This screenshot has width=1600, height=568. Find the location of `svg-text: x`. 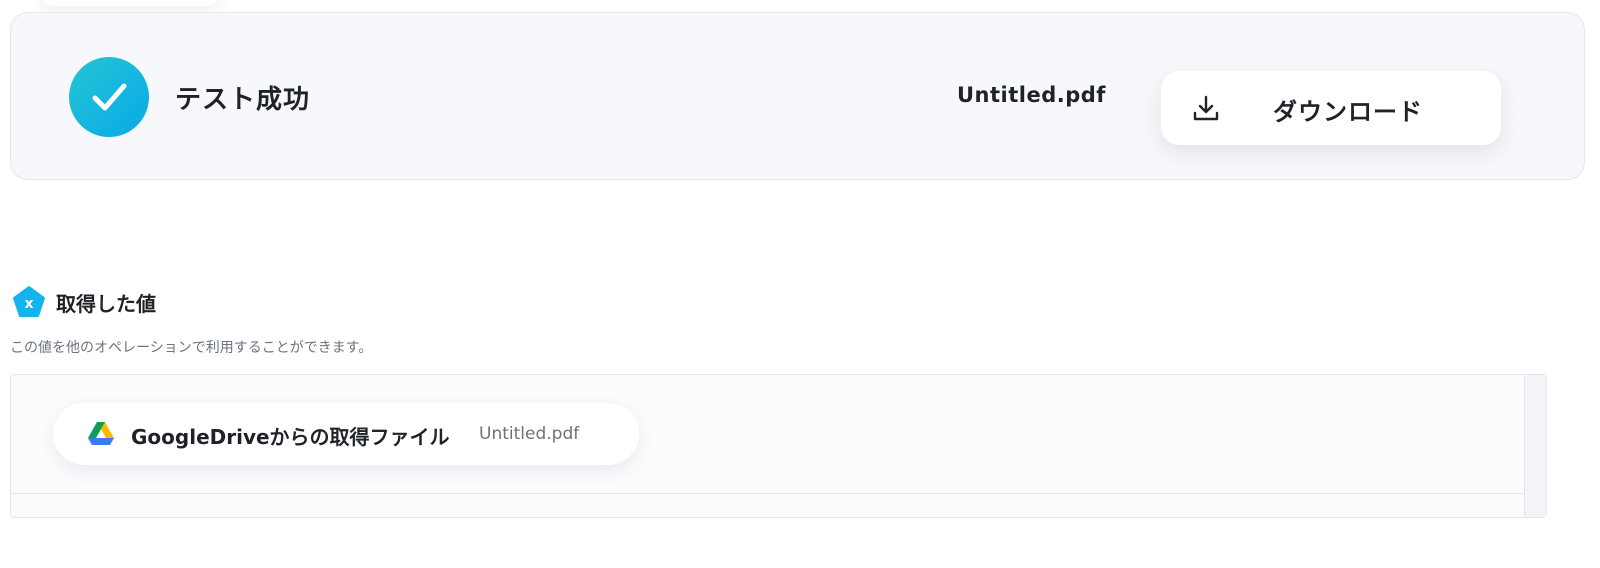

svg-text: x is located at coordinates (28, 304).